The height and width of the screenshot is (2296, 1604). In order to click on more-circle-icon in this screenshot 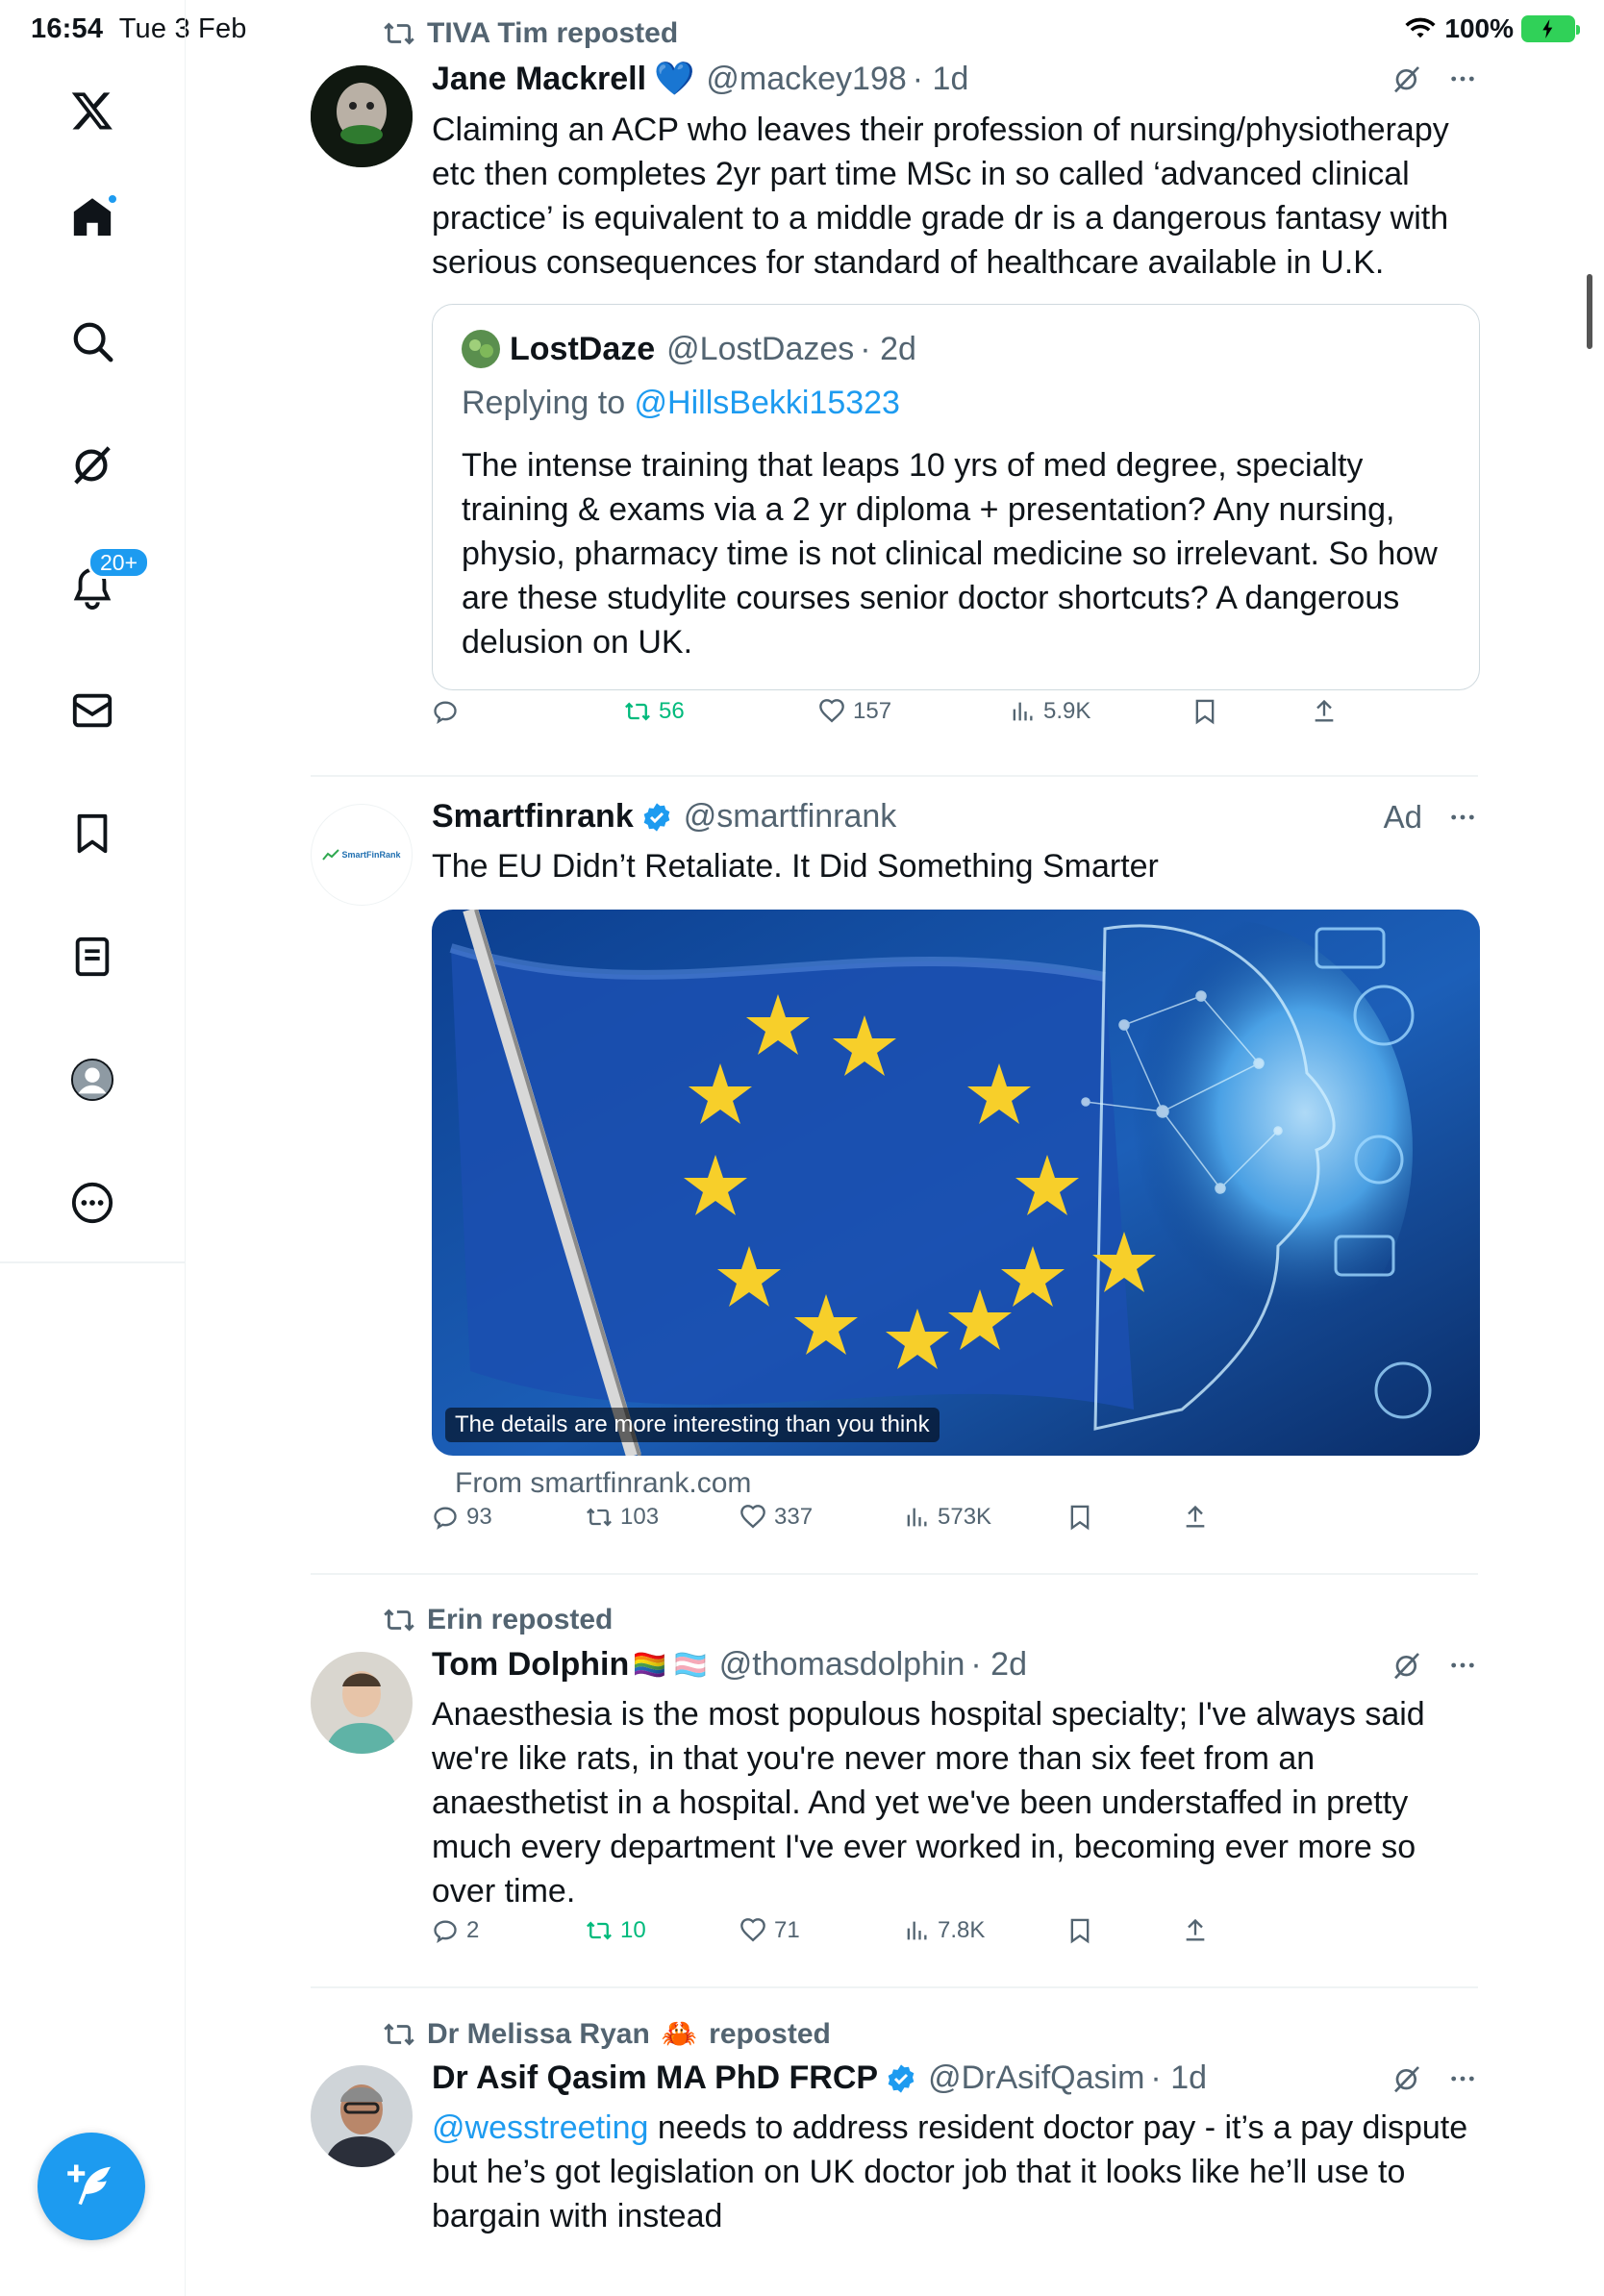, I will do `click(92, 1203)`.